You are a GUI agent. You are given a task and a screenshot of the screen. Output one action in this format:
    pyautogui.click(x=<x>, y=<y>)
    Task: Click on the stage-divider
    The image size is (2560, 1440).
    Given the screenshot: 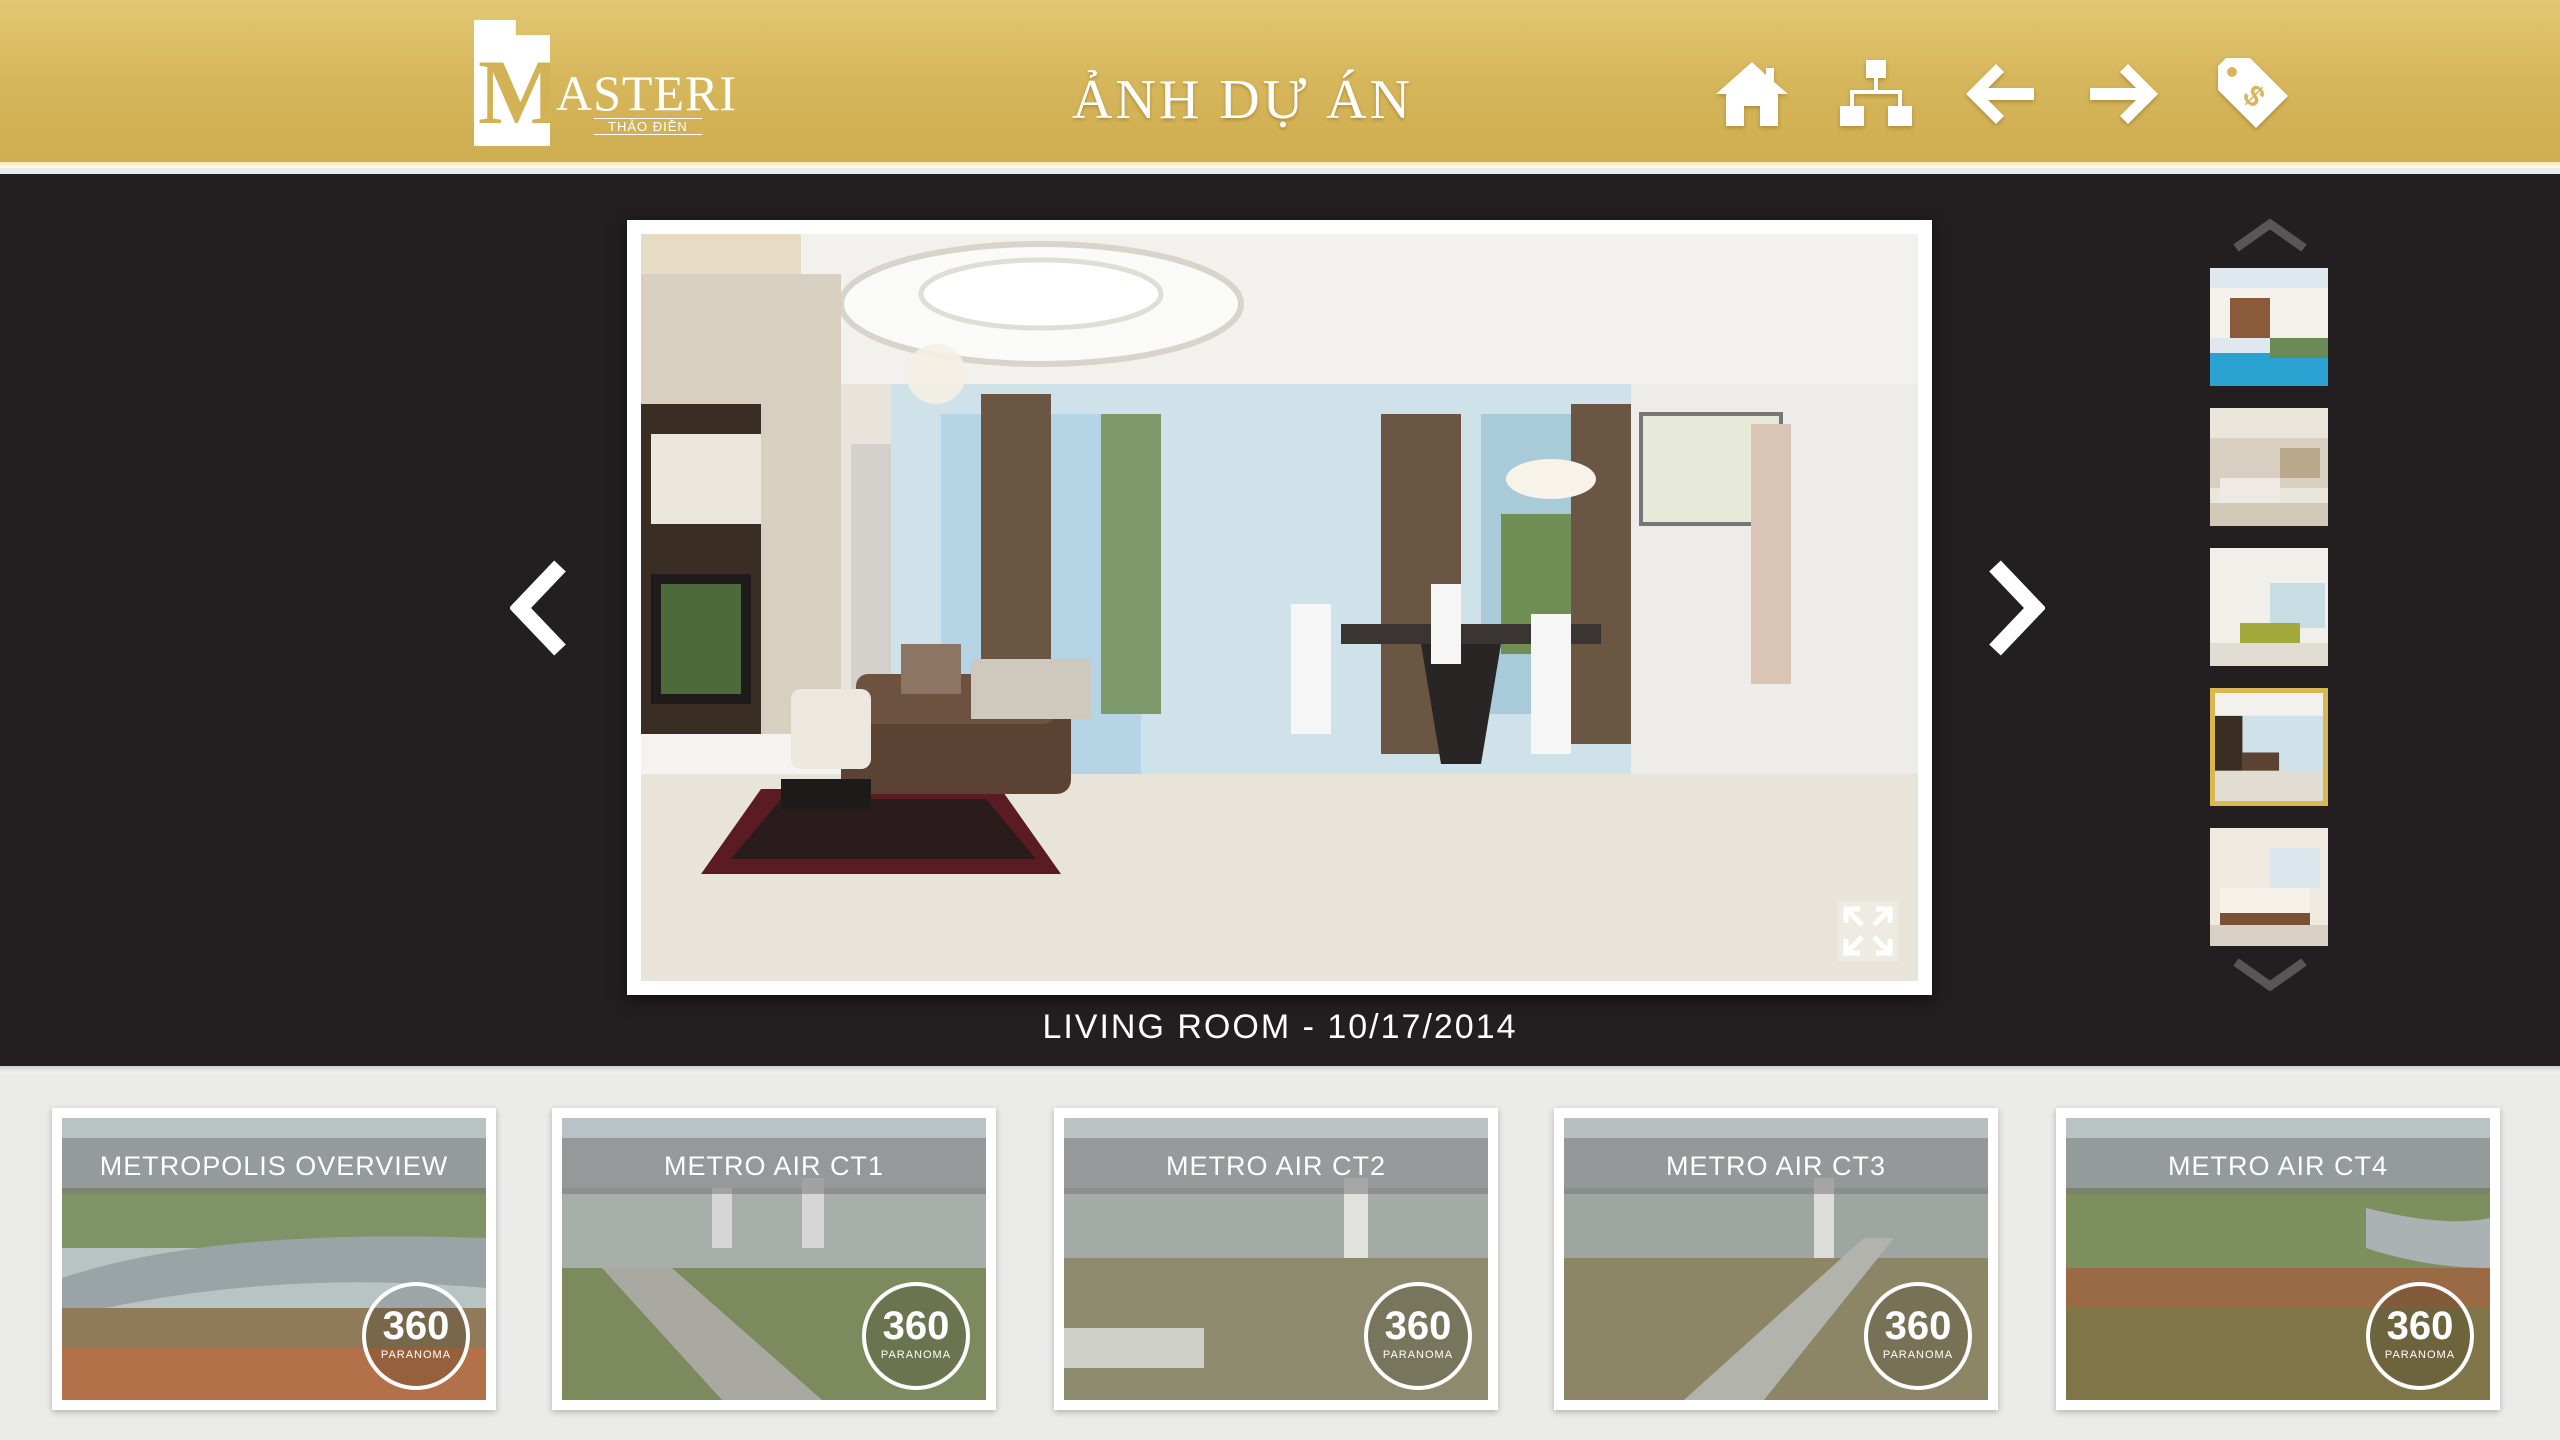 What is the action you would take?
    pyautogui.click(x=1280, y=1070)
    